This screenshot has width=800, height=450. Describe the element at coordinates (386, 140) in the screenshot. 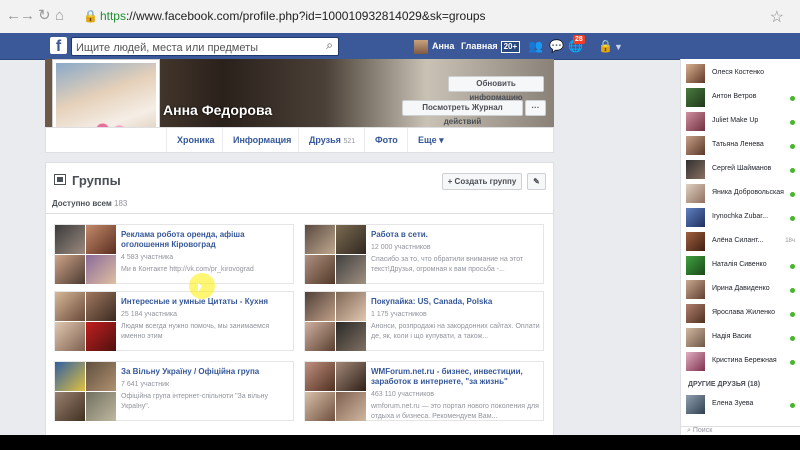

I see `tab-photos: Фото` at that location.